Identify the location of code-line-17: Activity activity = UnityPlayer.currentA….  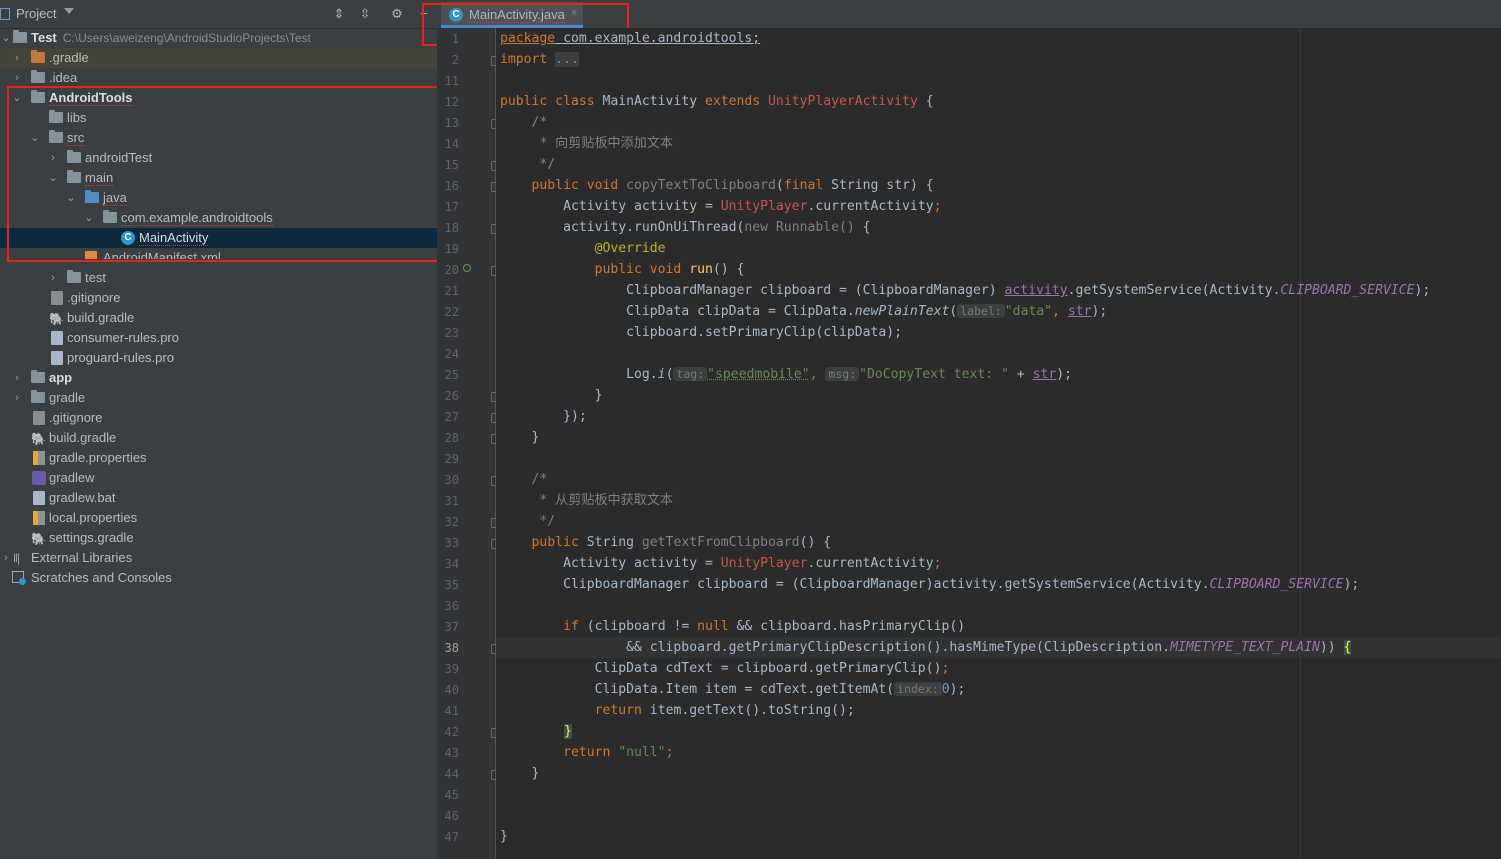
(721, 206).